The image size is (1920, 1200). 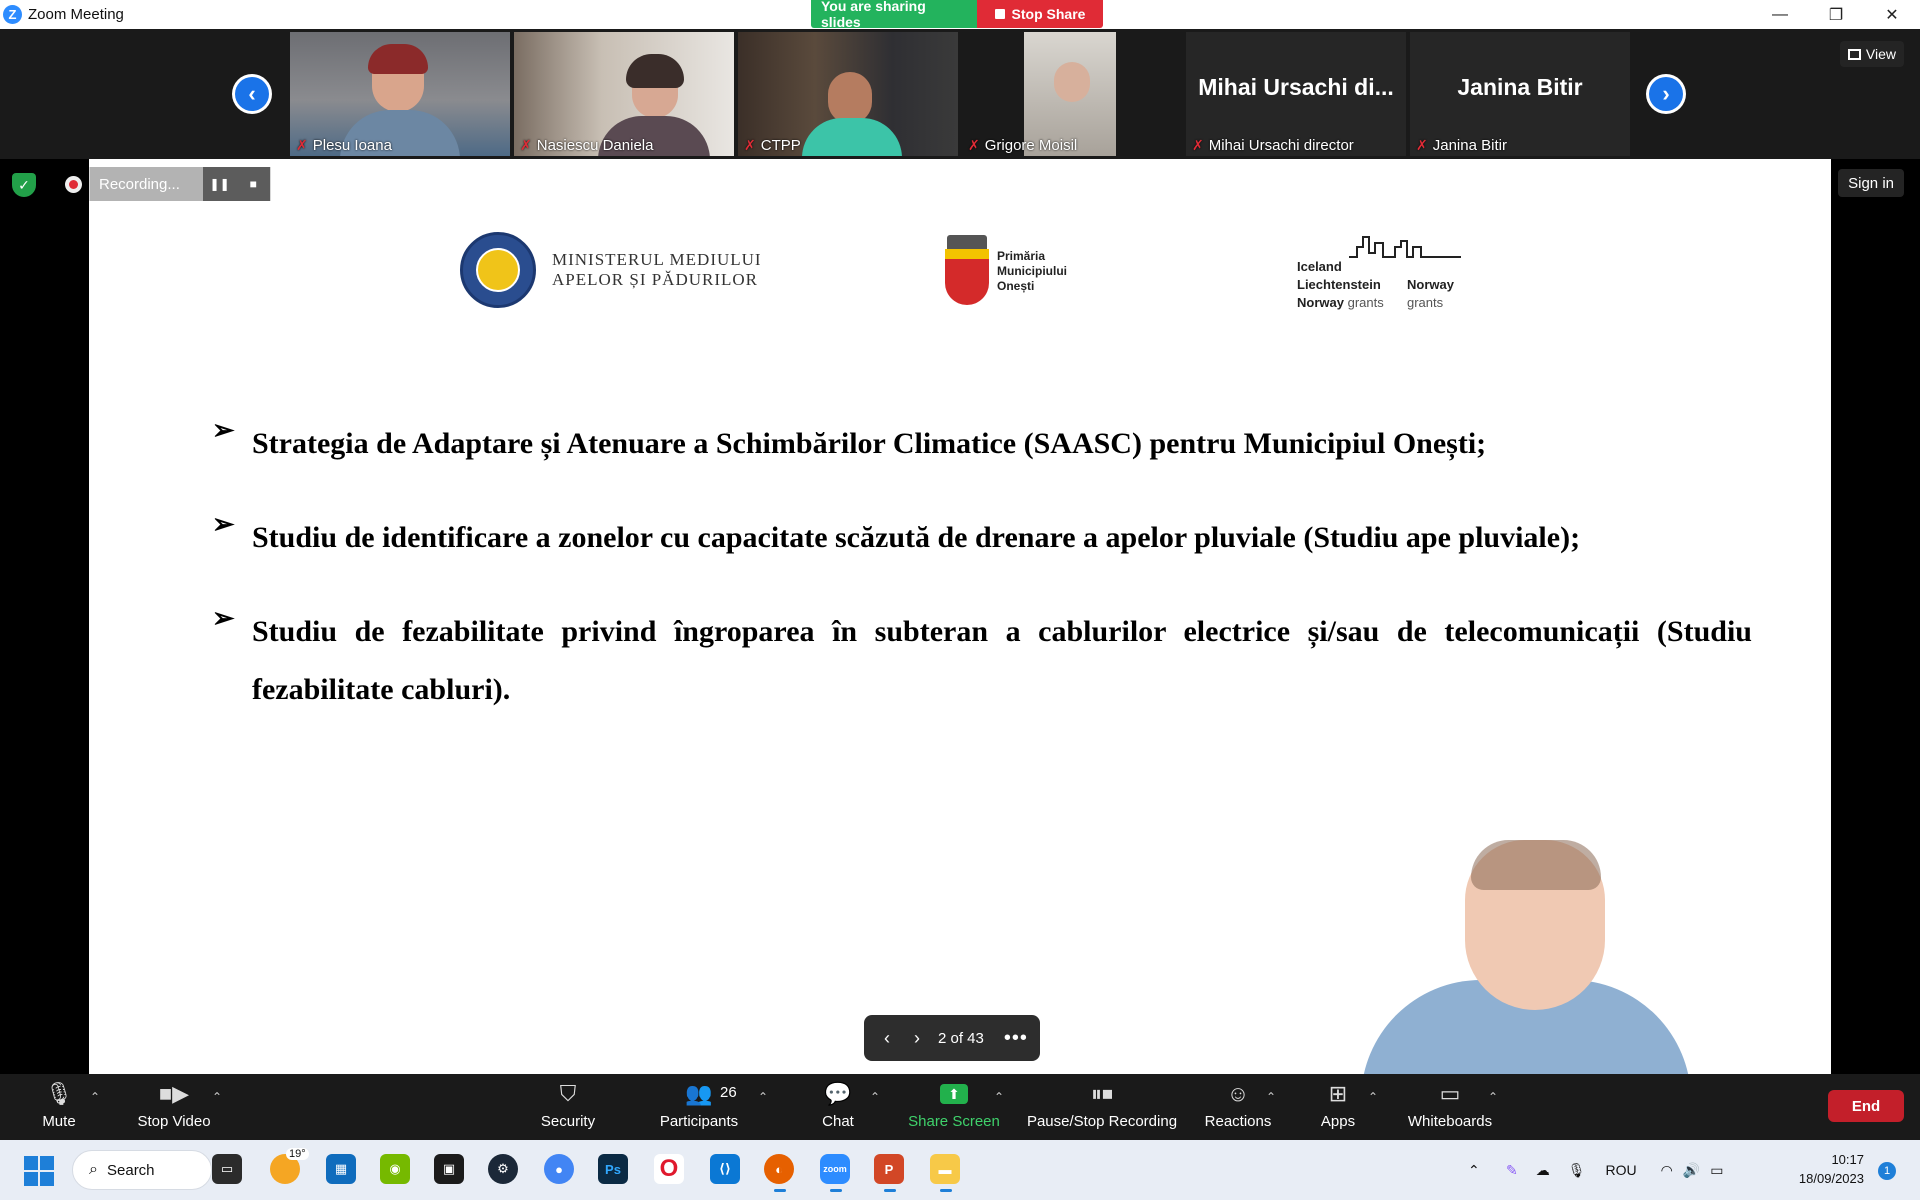 I want to click on zoom-logo-icon: Z, so click(x=12, y=14).